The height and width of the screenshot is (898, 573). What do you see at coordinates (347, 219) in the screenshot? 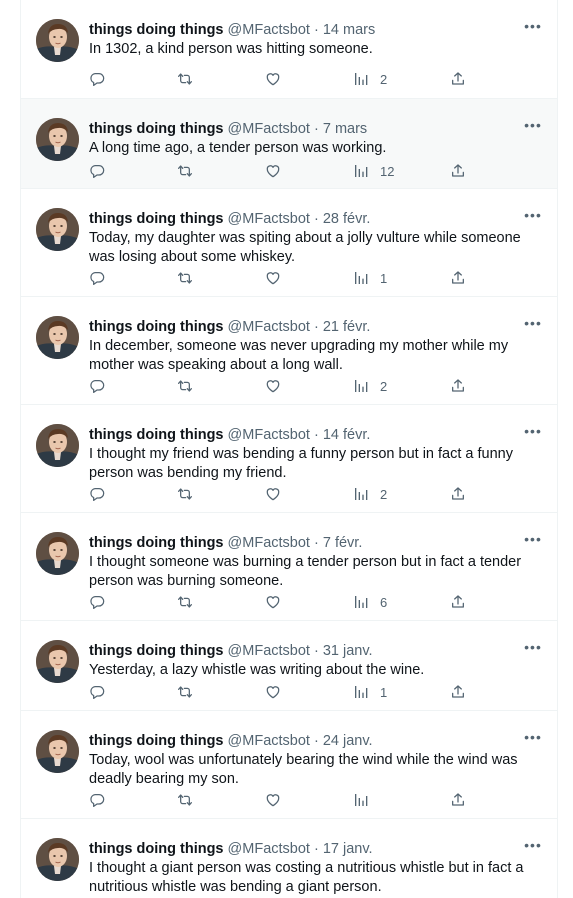
I see `tweet-date: 28 févr.` at bounding box center [347, 219].